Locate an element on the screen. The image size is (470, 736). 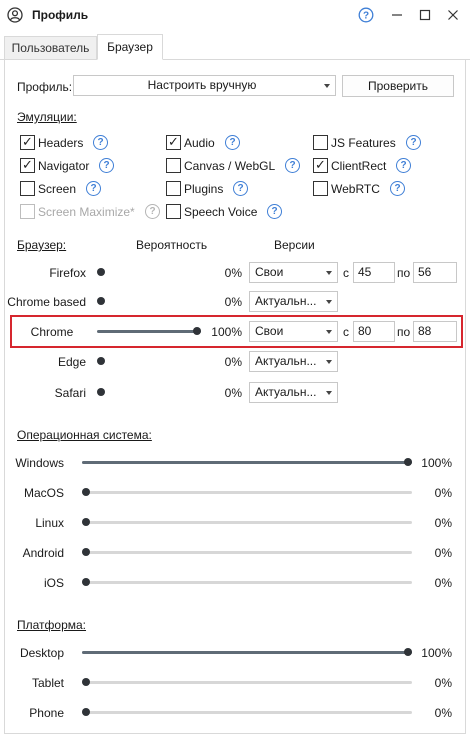
close-icon is located at coordinates (453, 15).